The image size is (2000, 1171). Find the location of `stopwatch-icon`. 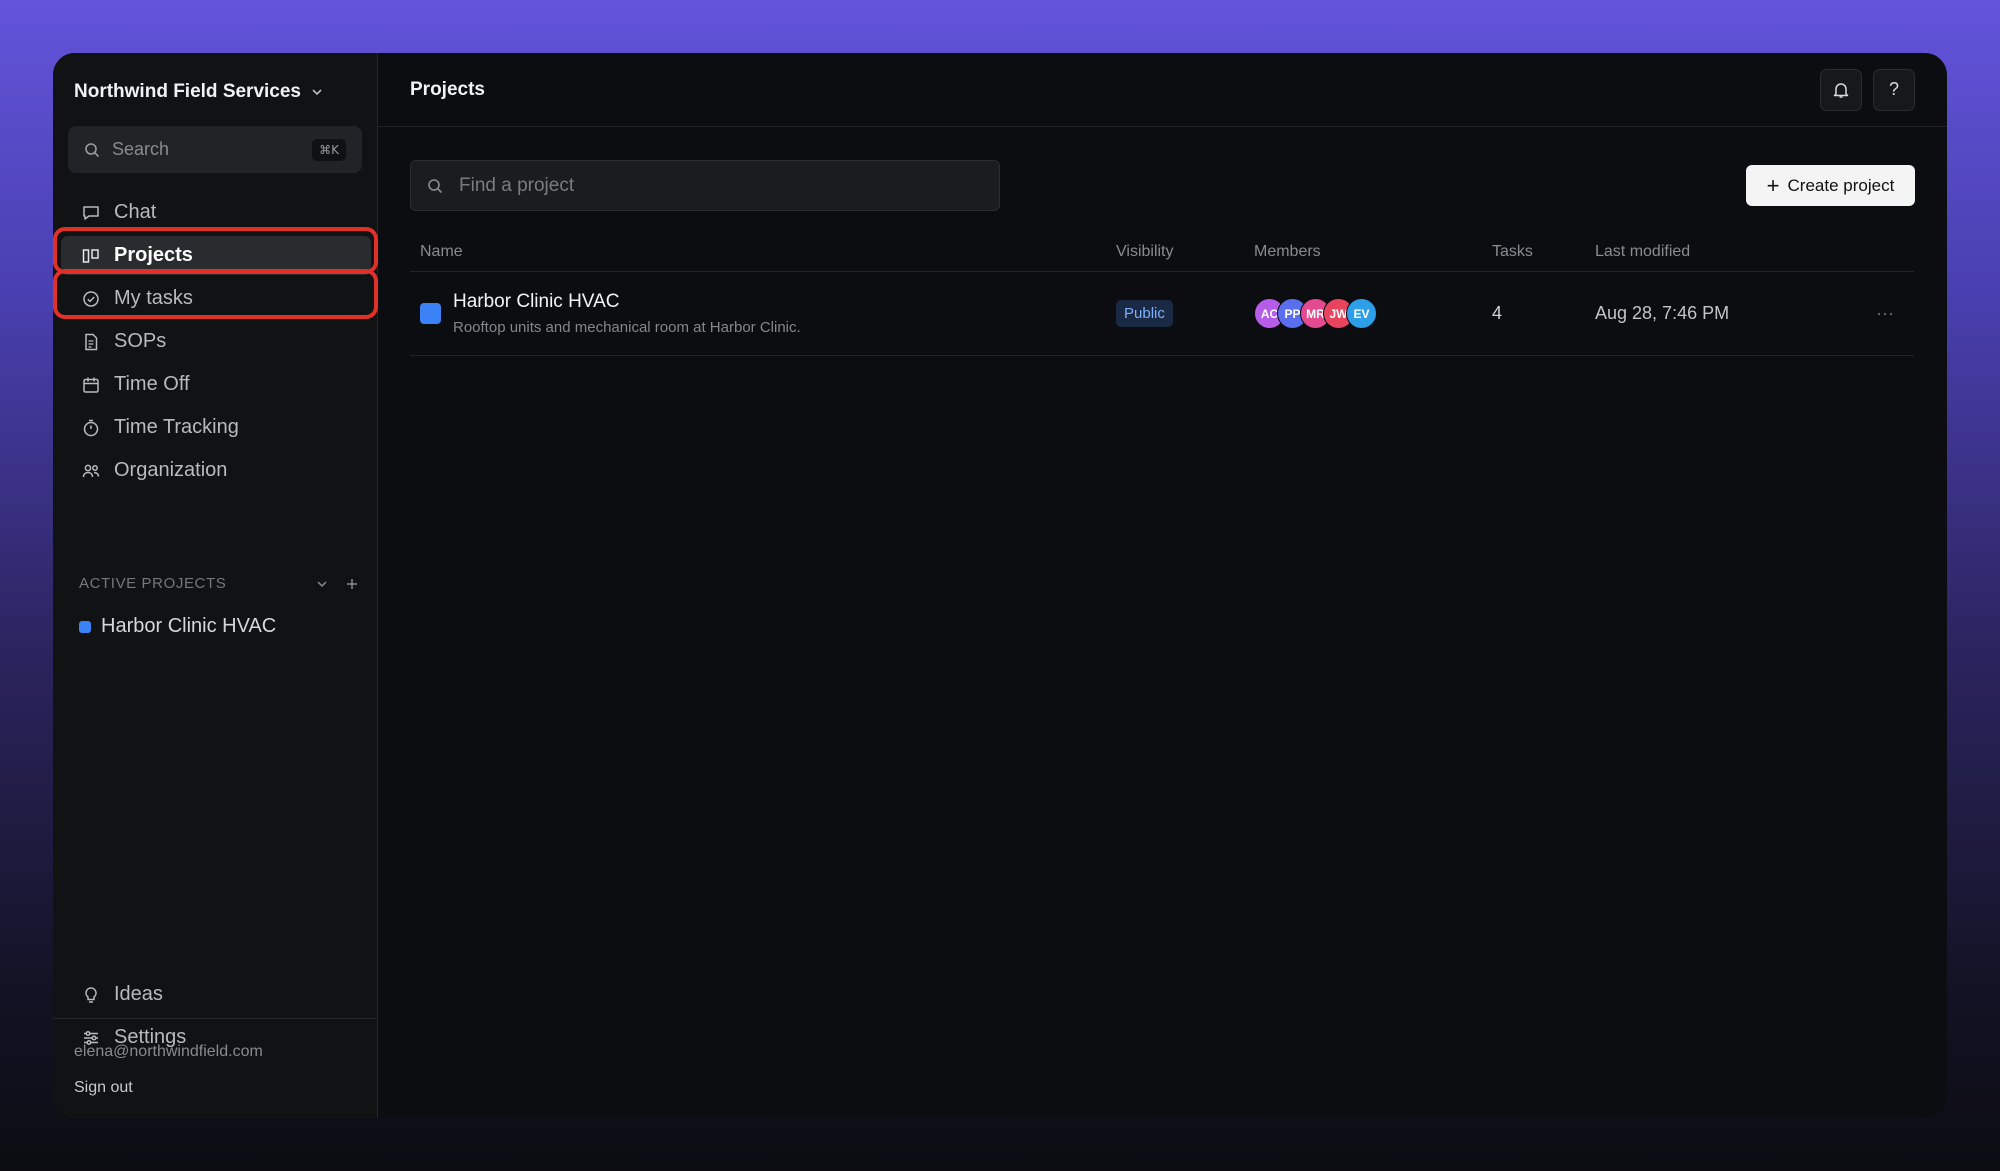

stopwatch-icon is located at coordinates (91, 427).